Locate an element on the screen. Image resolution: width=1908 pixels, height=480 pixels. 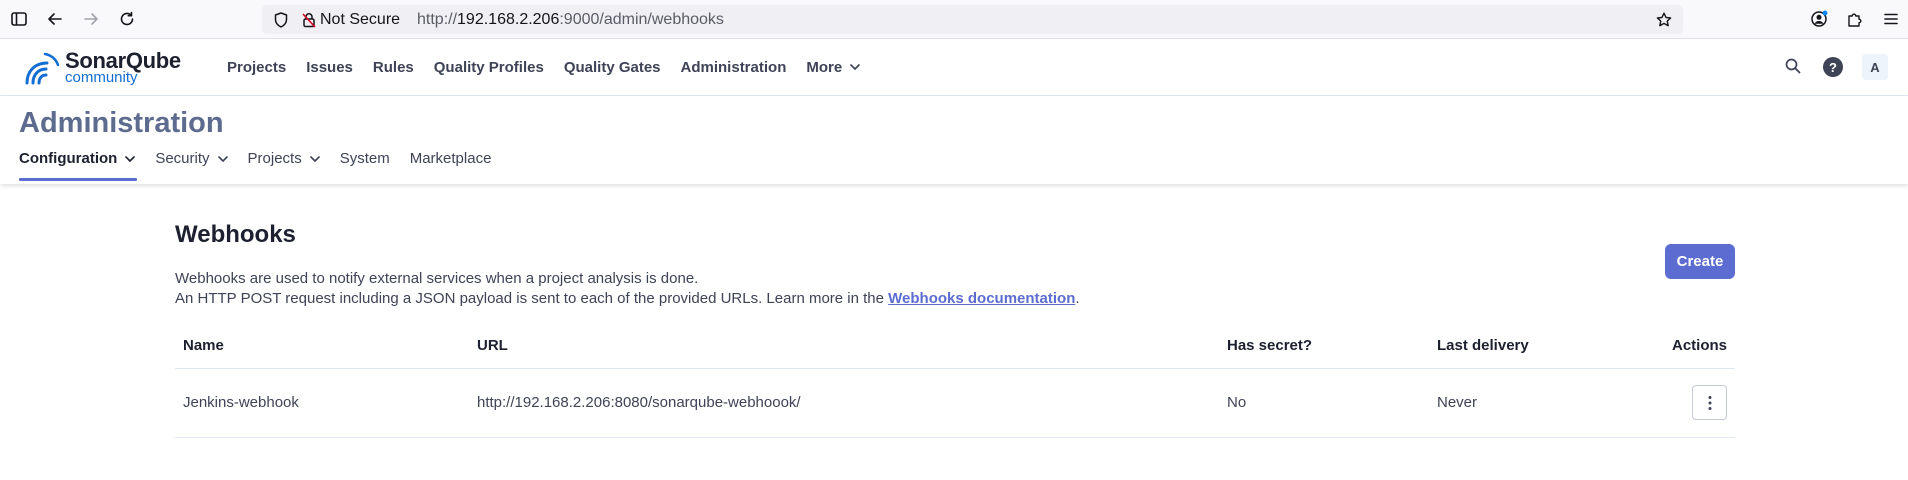
help-icon: ? is located at coordinates (1833, 67).